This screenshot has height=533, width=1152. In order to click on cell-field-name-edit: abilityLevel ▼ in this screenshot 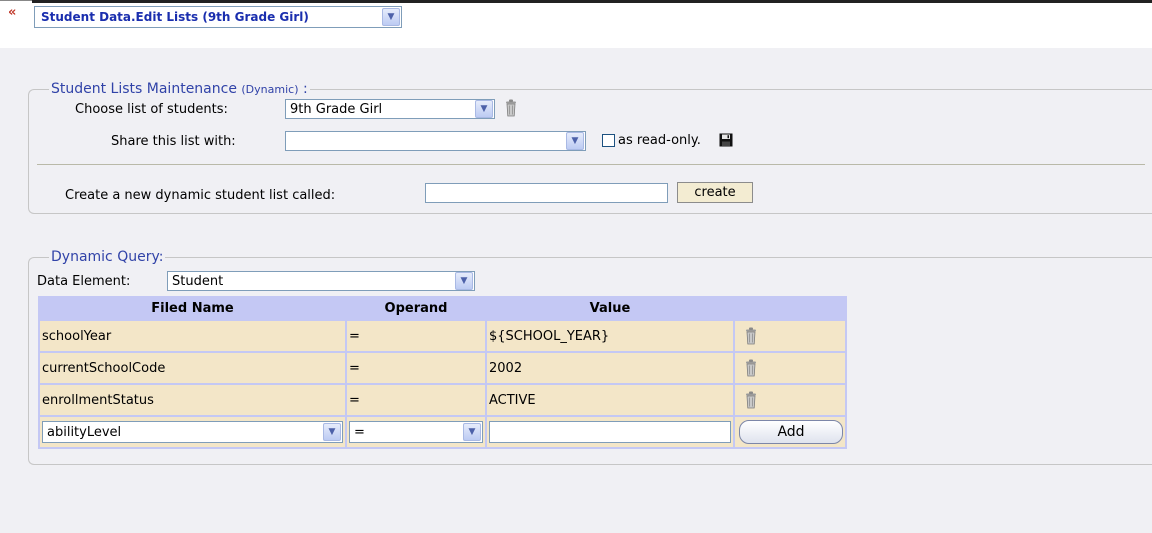, I will do `click(192, 432)`.